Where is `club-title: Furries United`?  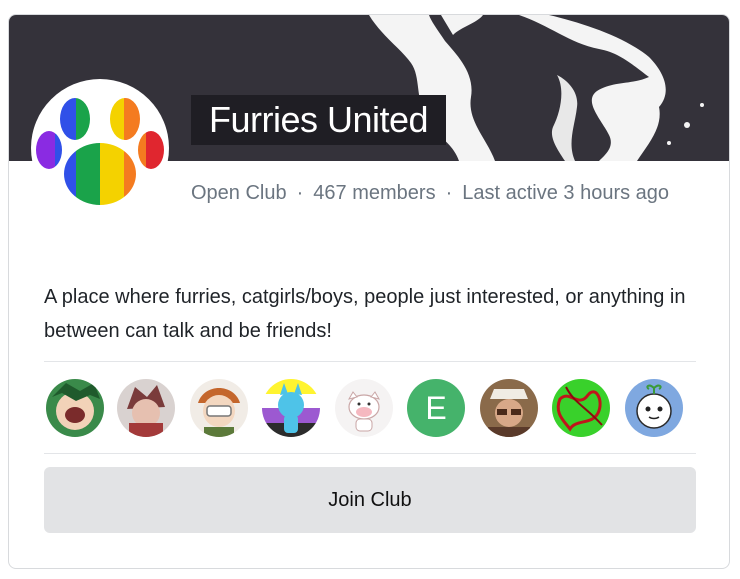 club-title: Furries United is located at coordinates (319, 119).